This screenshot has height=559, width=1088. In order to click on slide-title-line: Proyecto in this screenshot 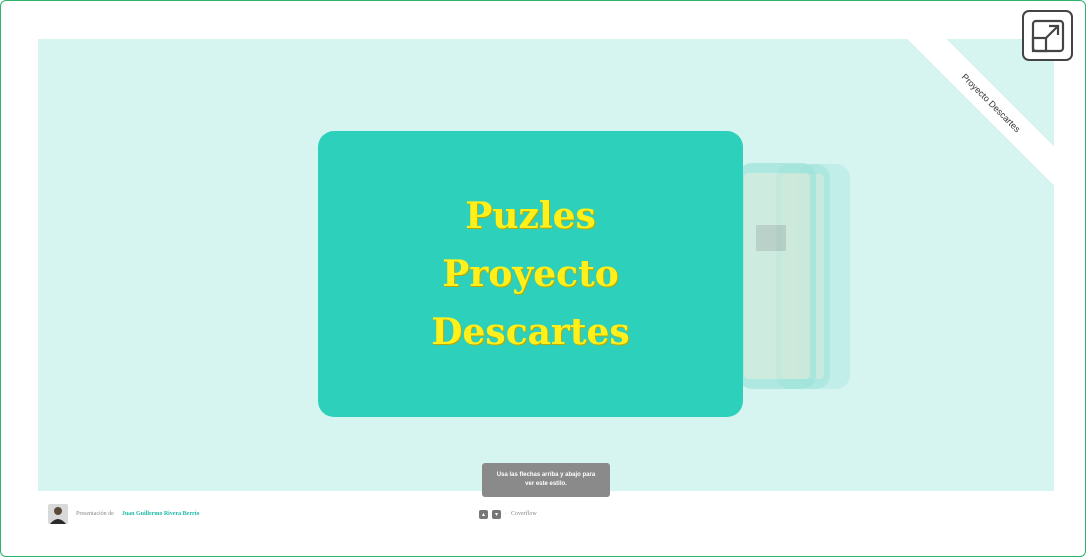, I will do `click(530, 274)`.